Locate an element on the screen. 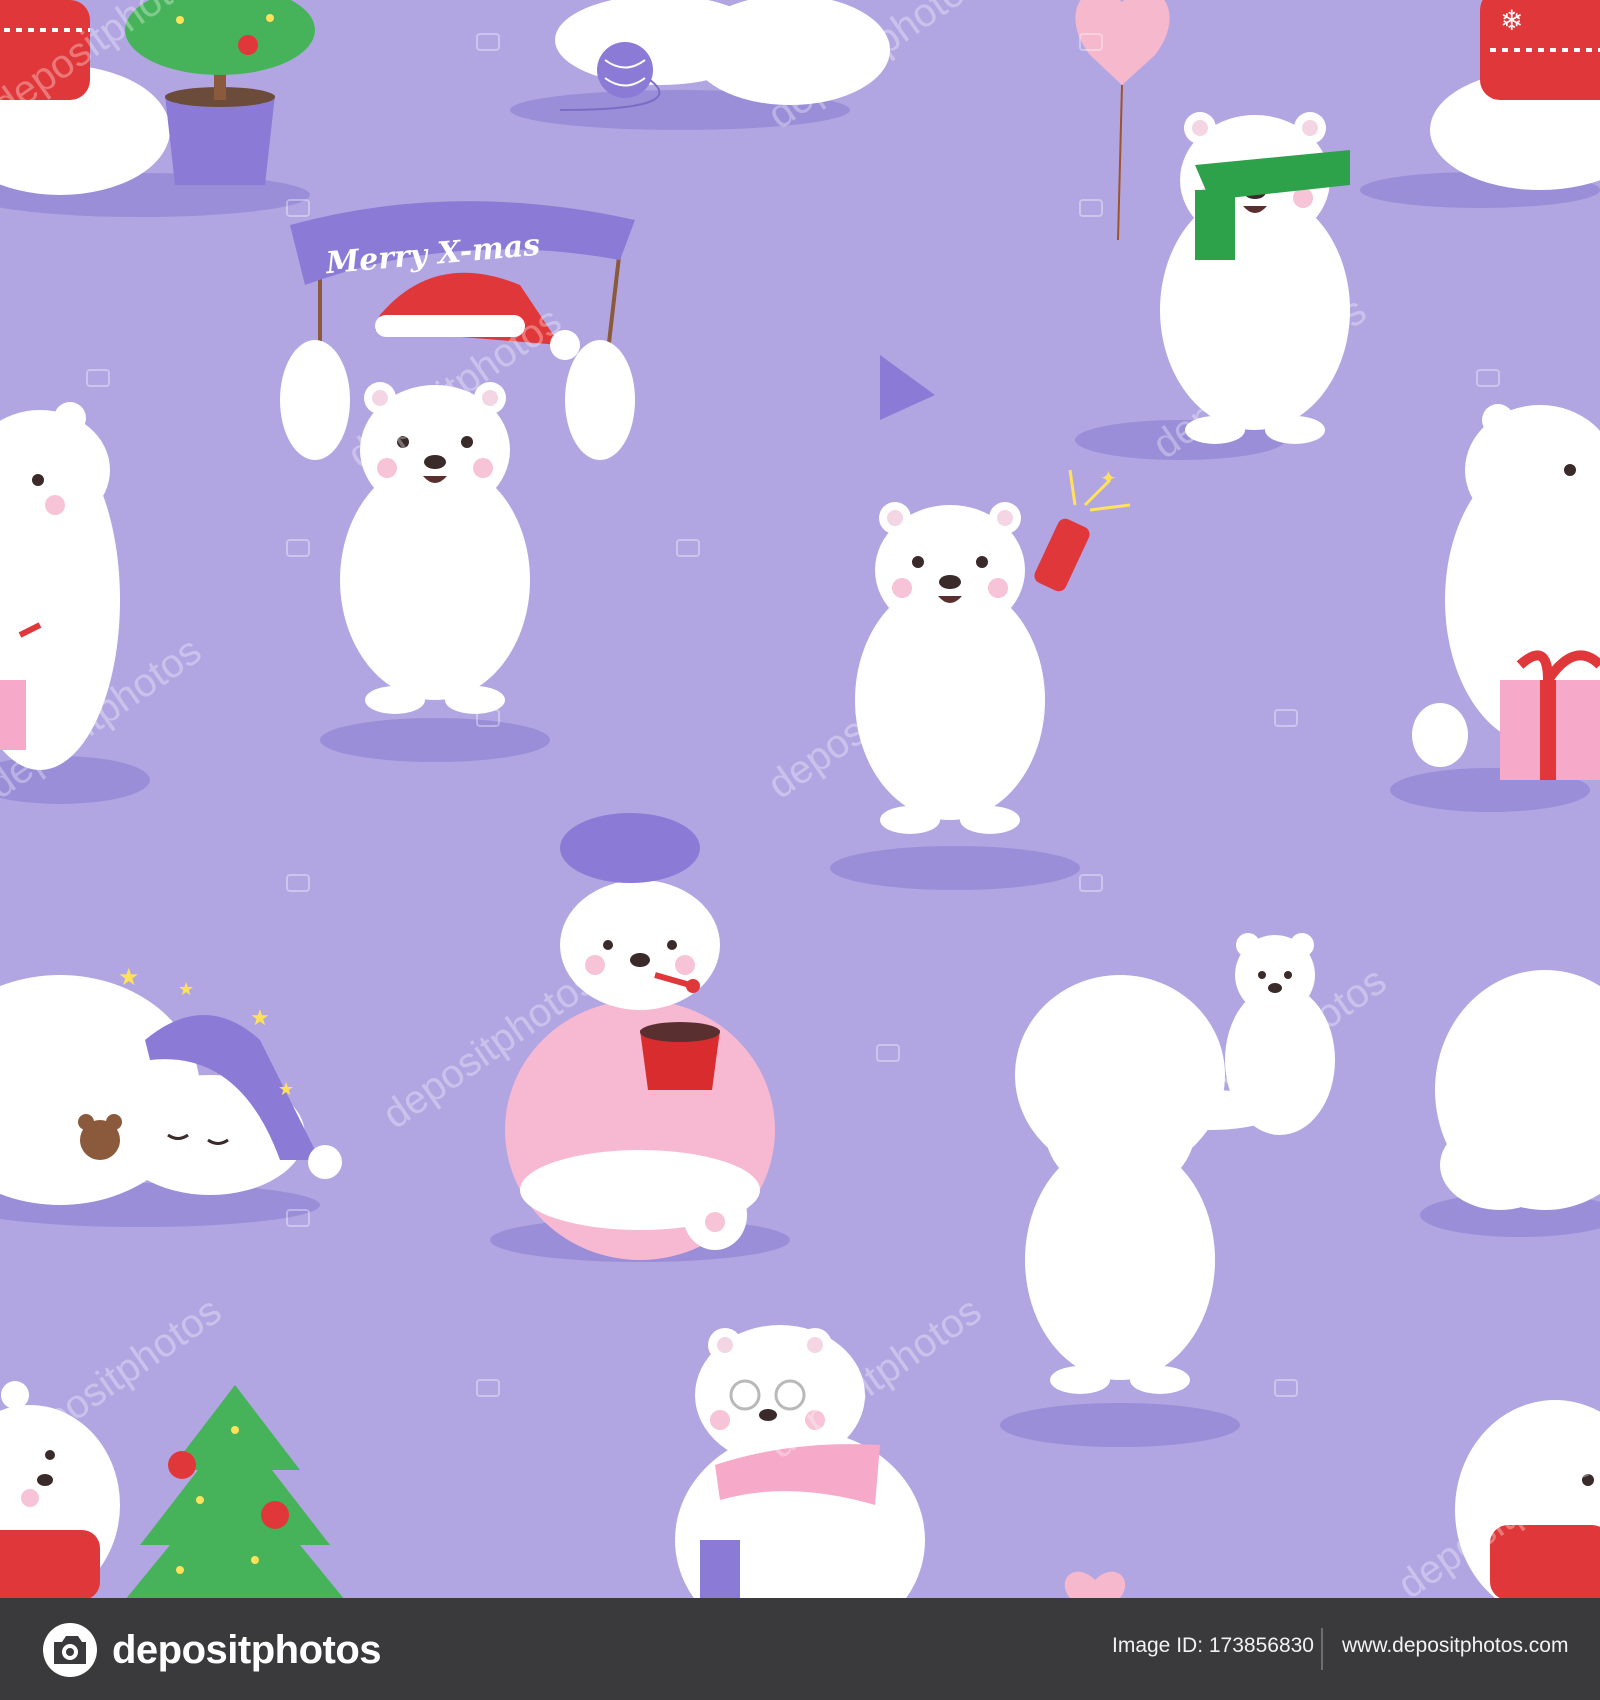  brand-name: depositphotos is located at coordinates (247, 1649).